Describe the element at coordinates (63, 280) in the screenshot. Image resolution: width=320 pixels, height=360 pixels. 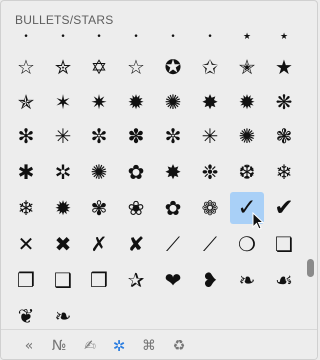
I see `symbol-cell: ❑` at that location.